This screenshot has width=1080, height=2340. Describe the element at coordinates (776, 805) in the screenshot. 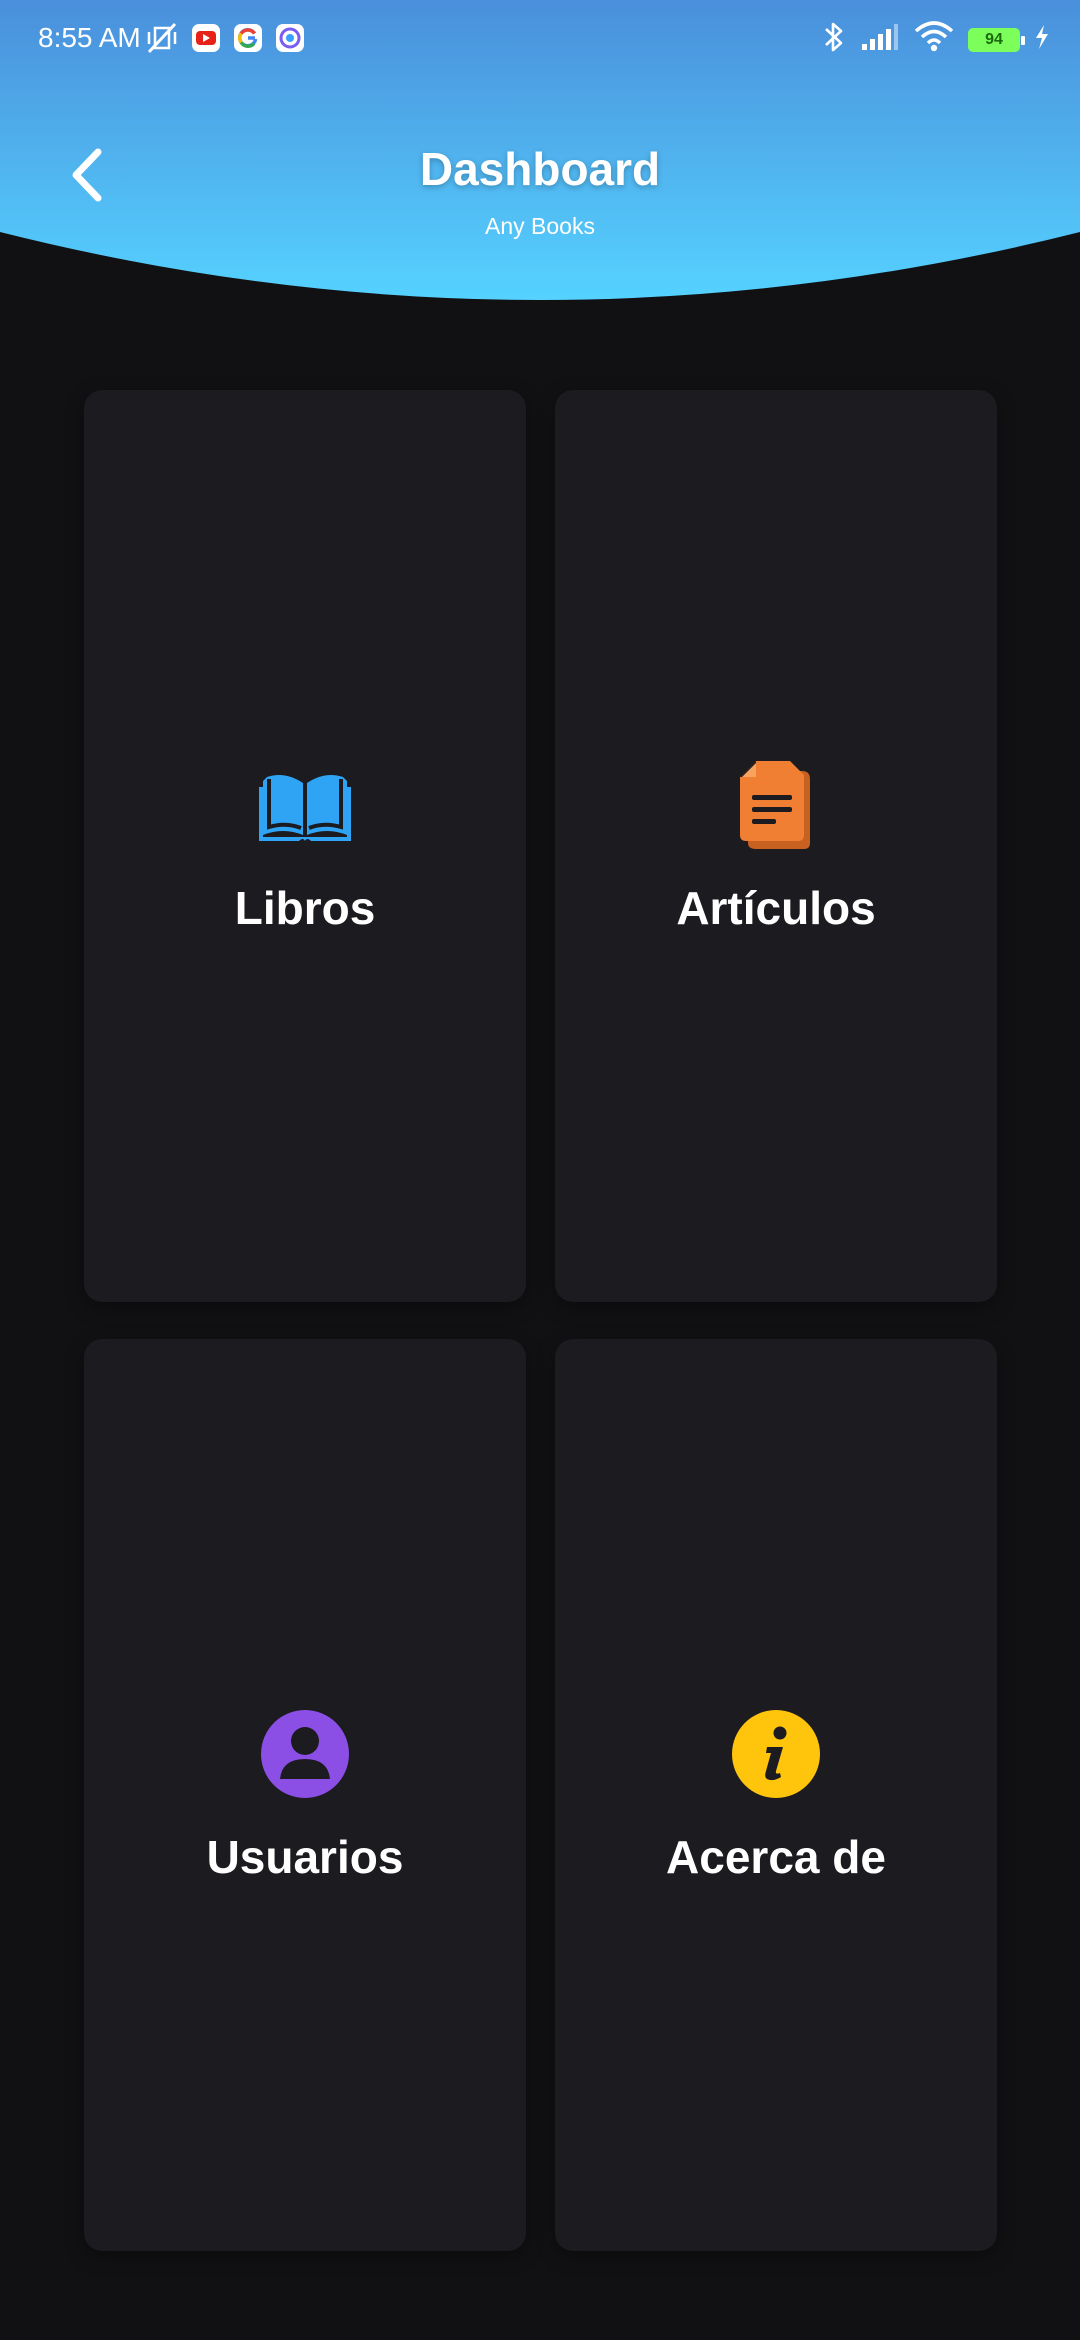

I see `document-icon` at that location.